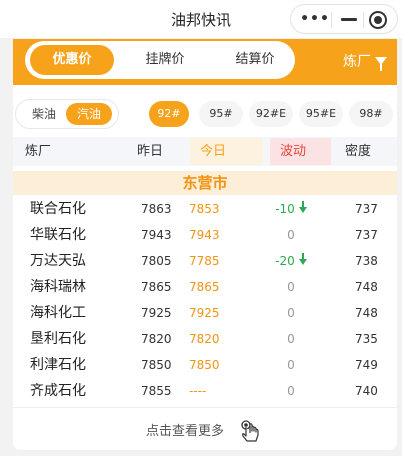  I want to click on density-value-text: 735, so click(366, 339).